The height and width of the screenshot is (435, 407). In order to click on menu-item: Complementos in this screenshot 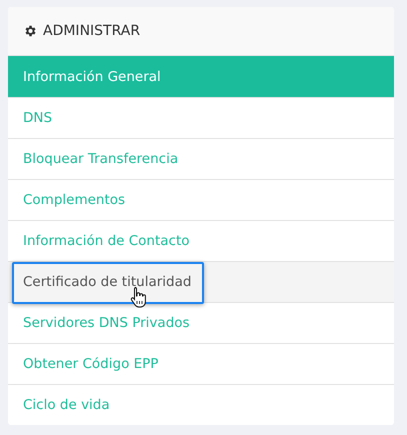, I will do `click(201, 200)`.